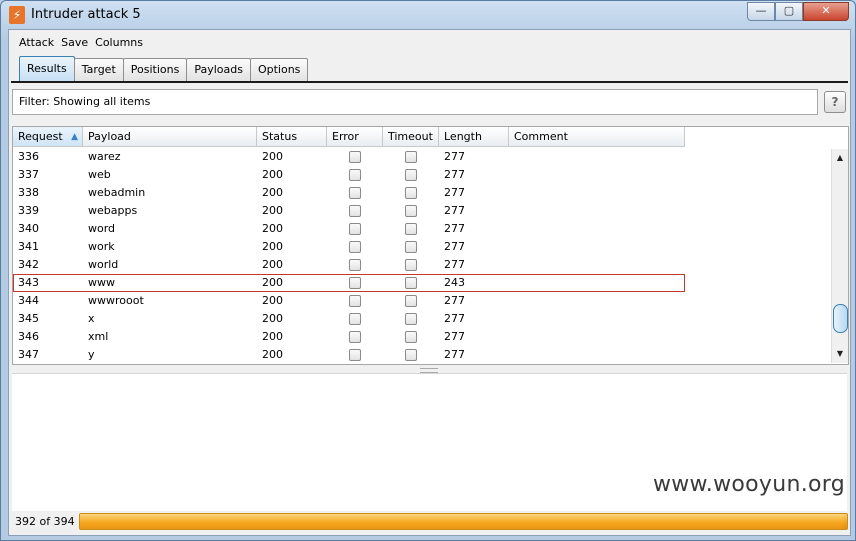 This screenshot has height=541, width=856. I want to click on tab-target: Target, so click(98, 69).